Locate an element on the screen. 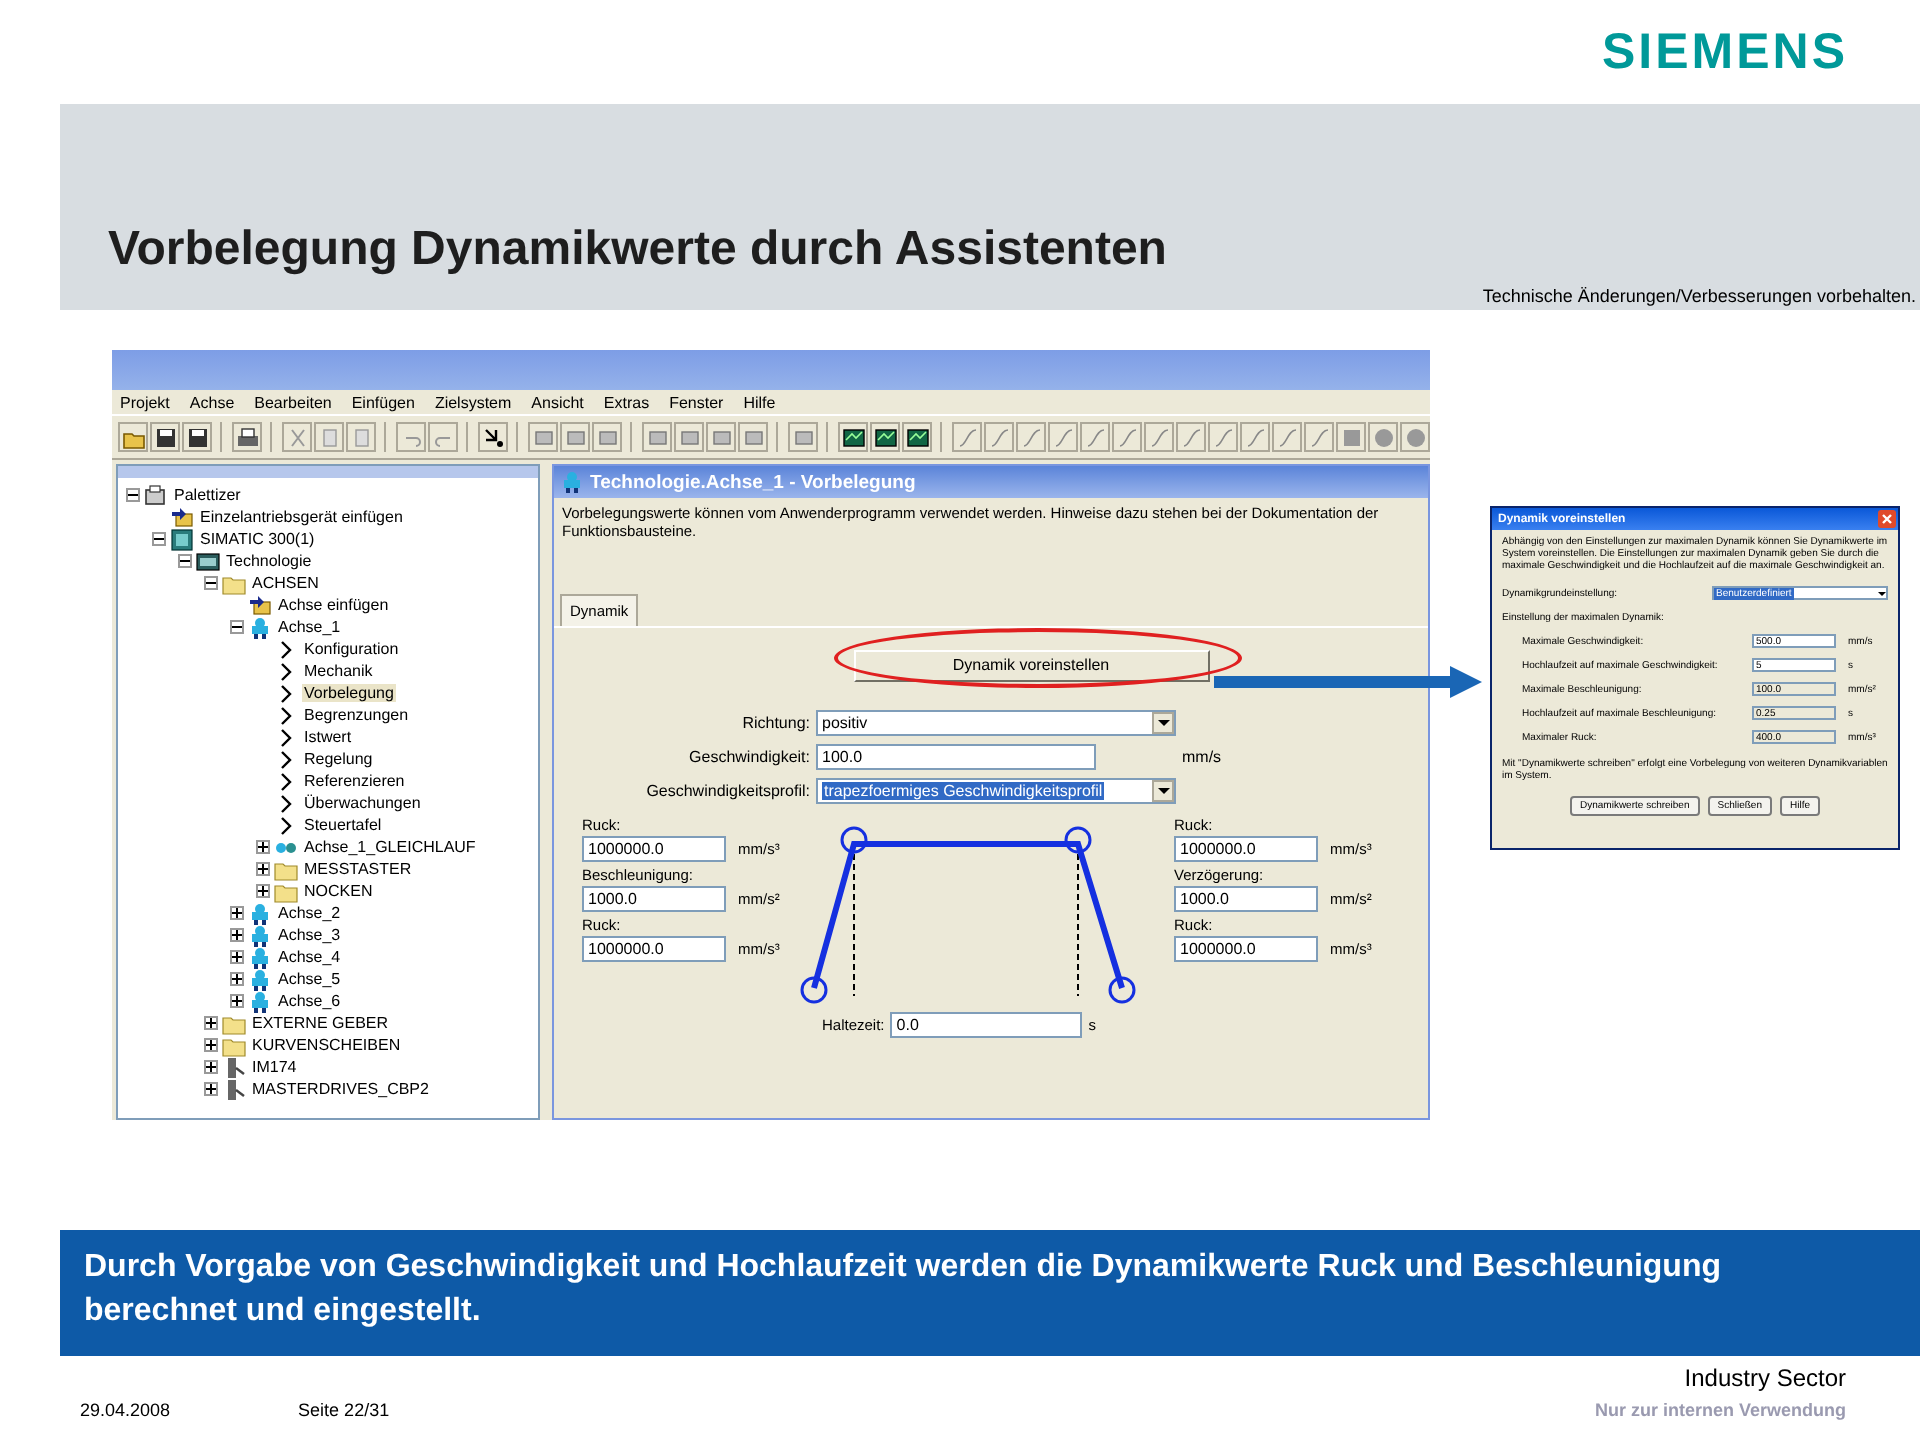 This screenshot has width=1920, height=1440. axis-icon is located at coordinates (260, 913).